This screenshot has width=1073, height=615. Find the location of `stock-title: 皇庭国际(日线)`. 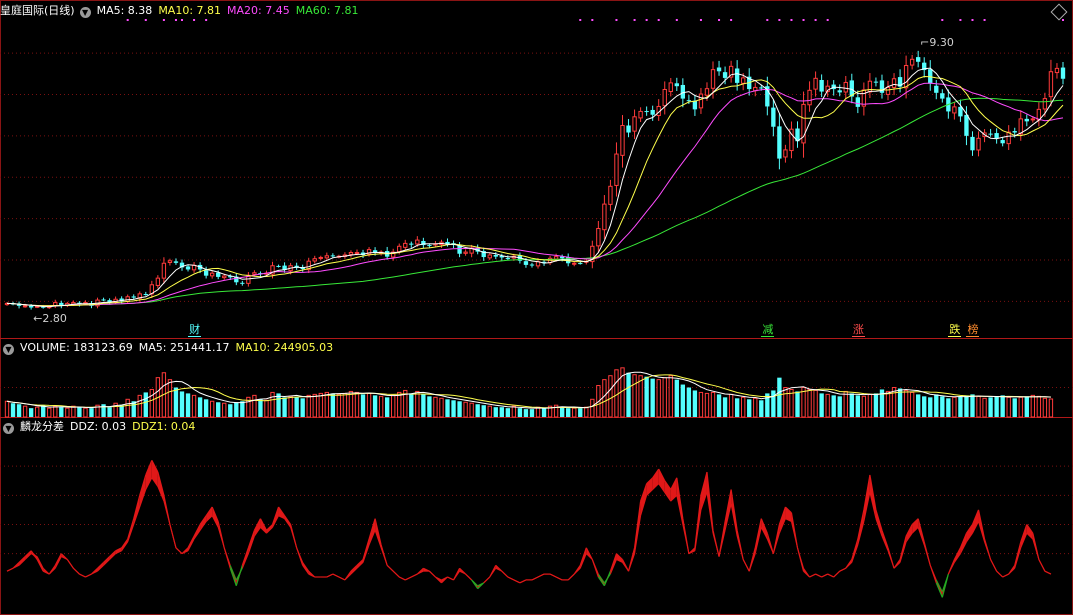

stock-title: 皇庭国际(日线) is located at coordinates (37, 10).